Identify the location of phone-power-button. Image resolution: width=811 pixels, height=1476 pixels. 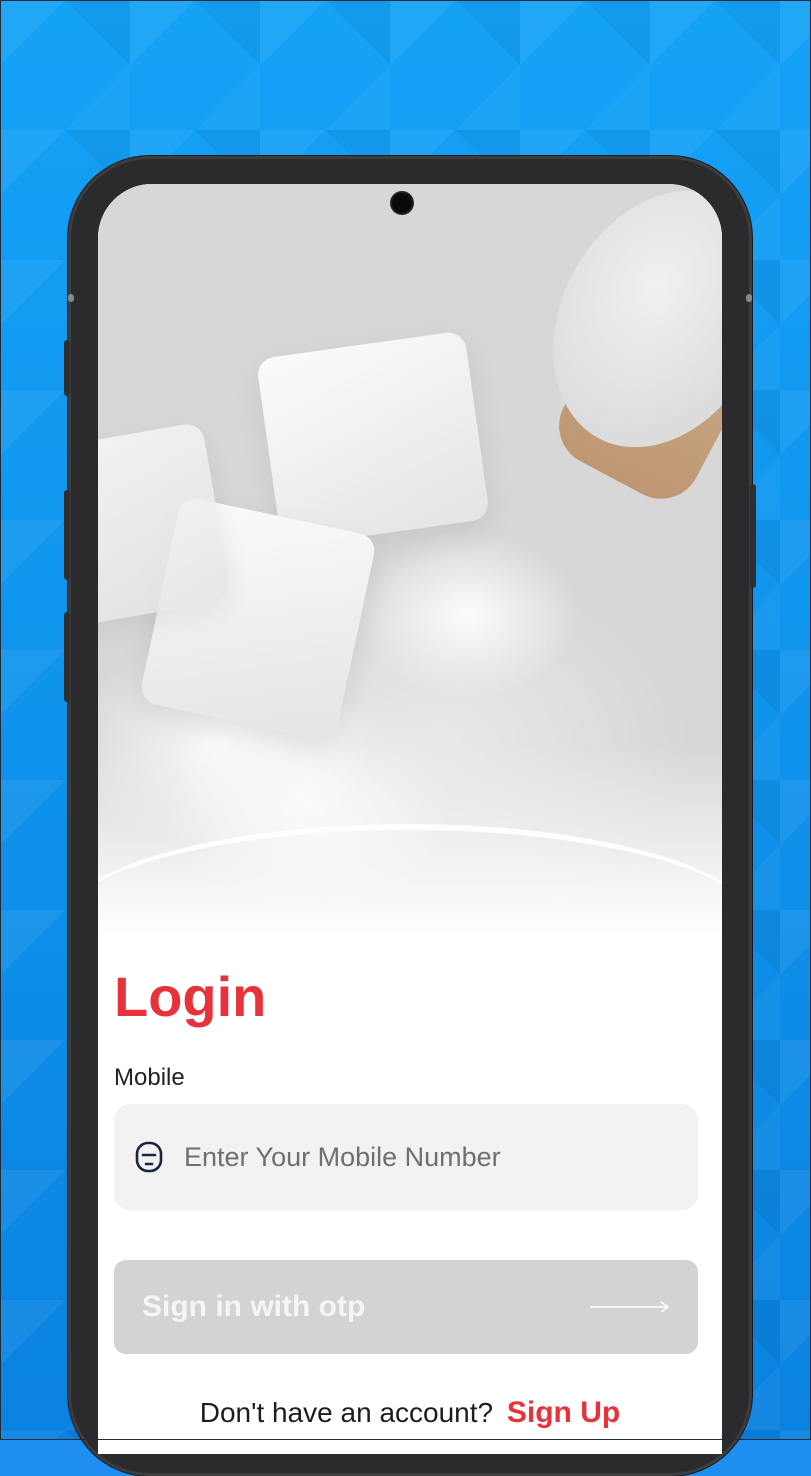
(753, 536).